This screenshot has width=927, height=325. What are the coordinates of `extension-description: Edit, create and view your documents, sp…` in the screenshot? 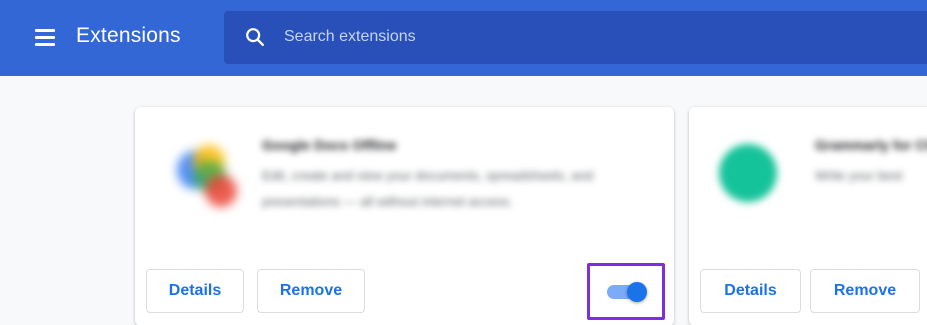 It's located at (427, 188).